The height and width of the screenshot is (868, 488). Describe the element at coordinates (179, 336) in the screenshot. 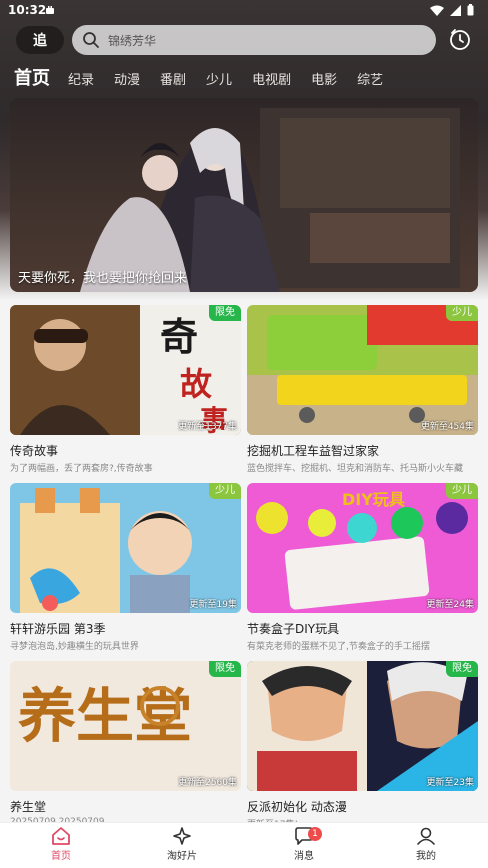

I see `svg-text: 奇` at that location.